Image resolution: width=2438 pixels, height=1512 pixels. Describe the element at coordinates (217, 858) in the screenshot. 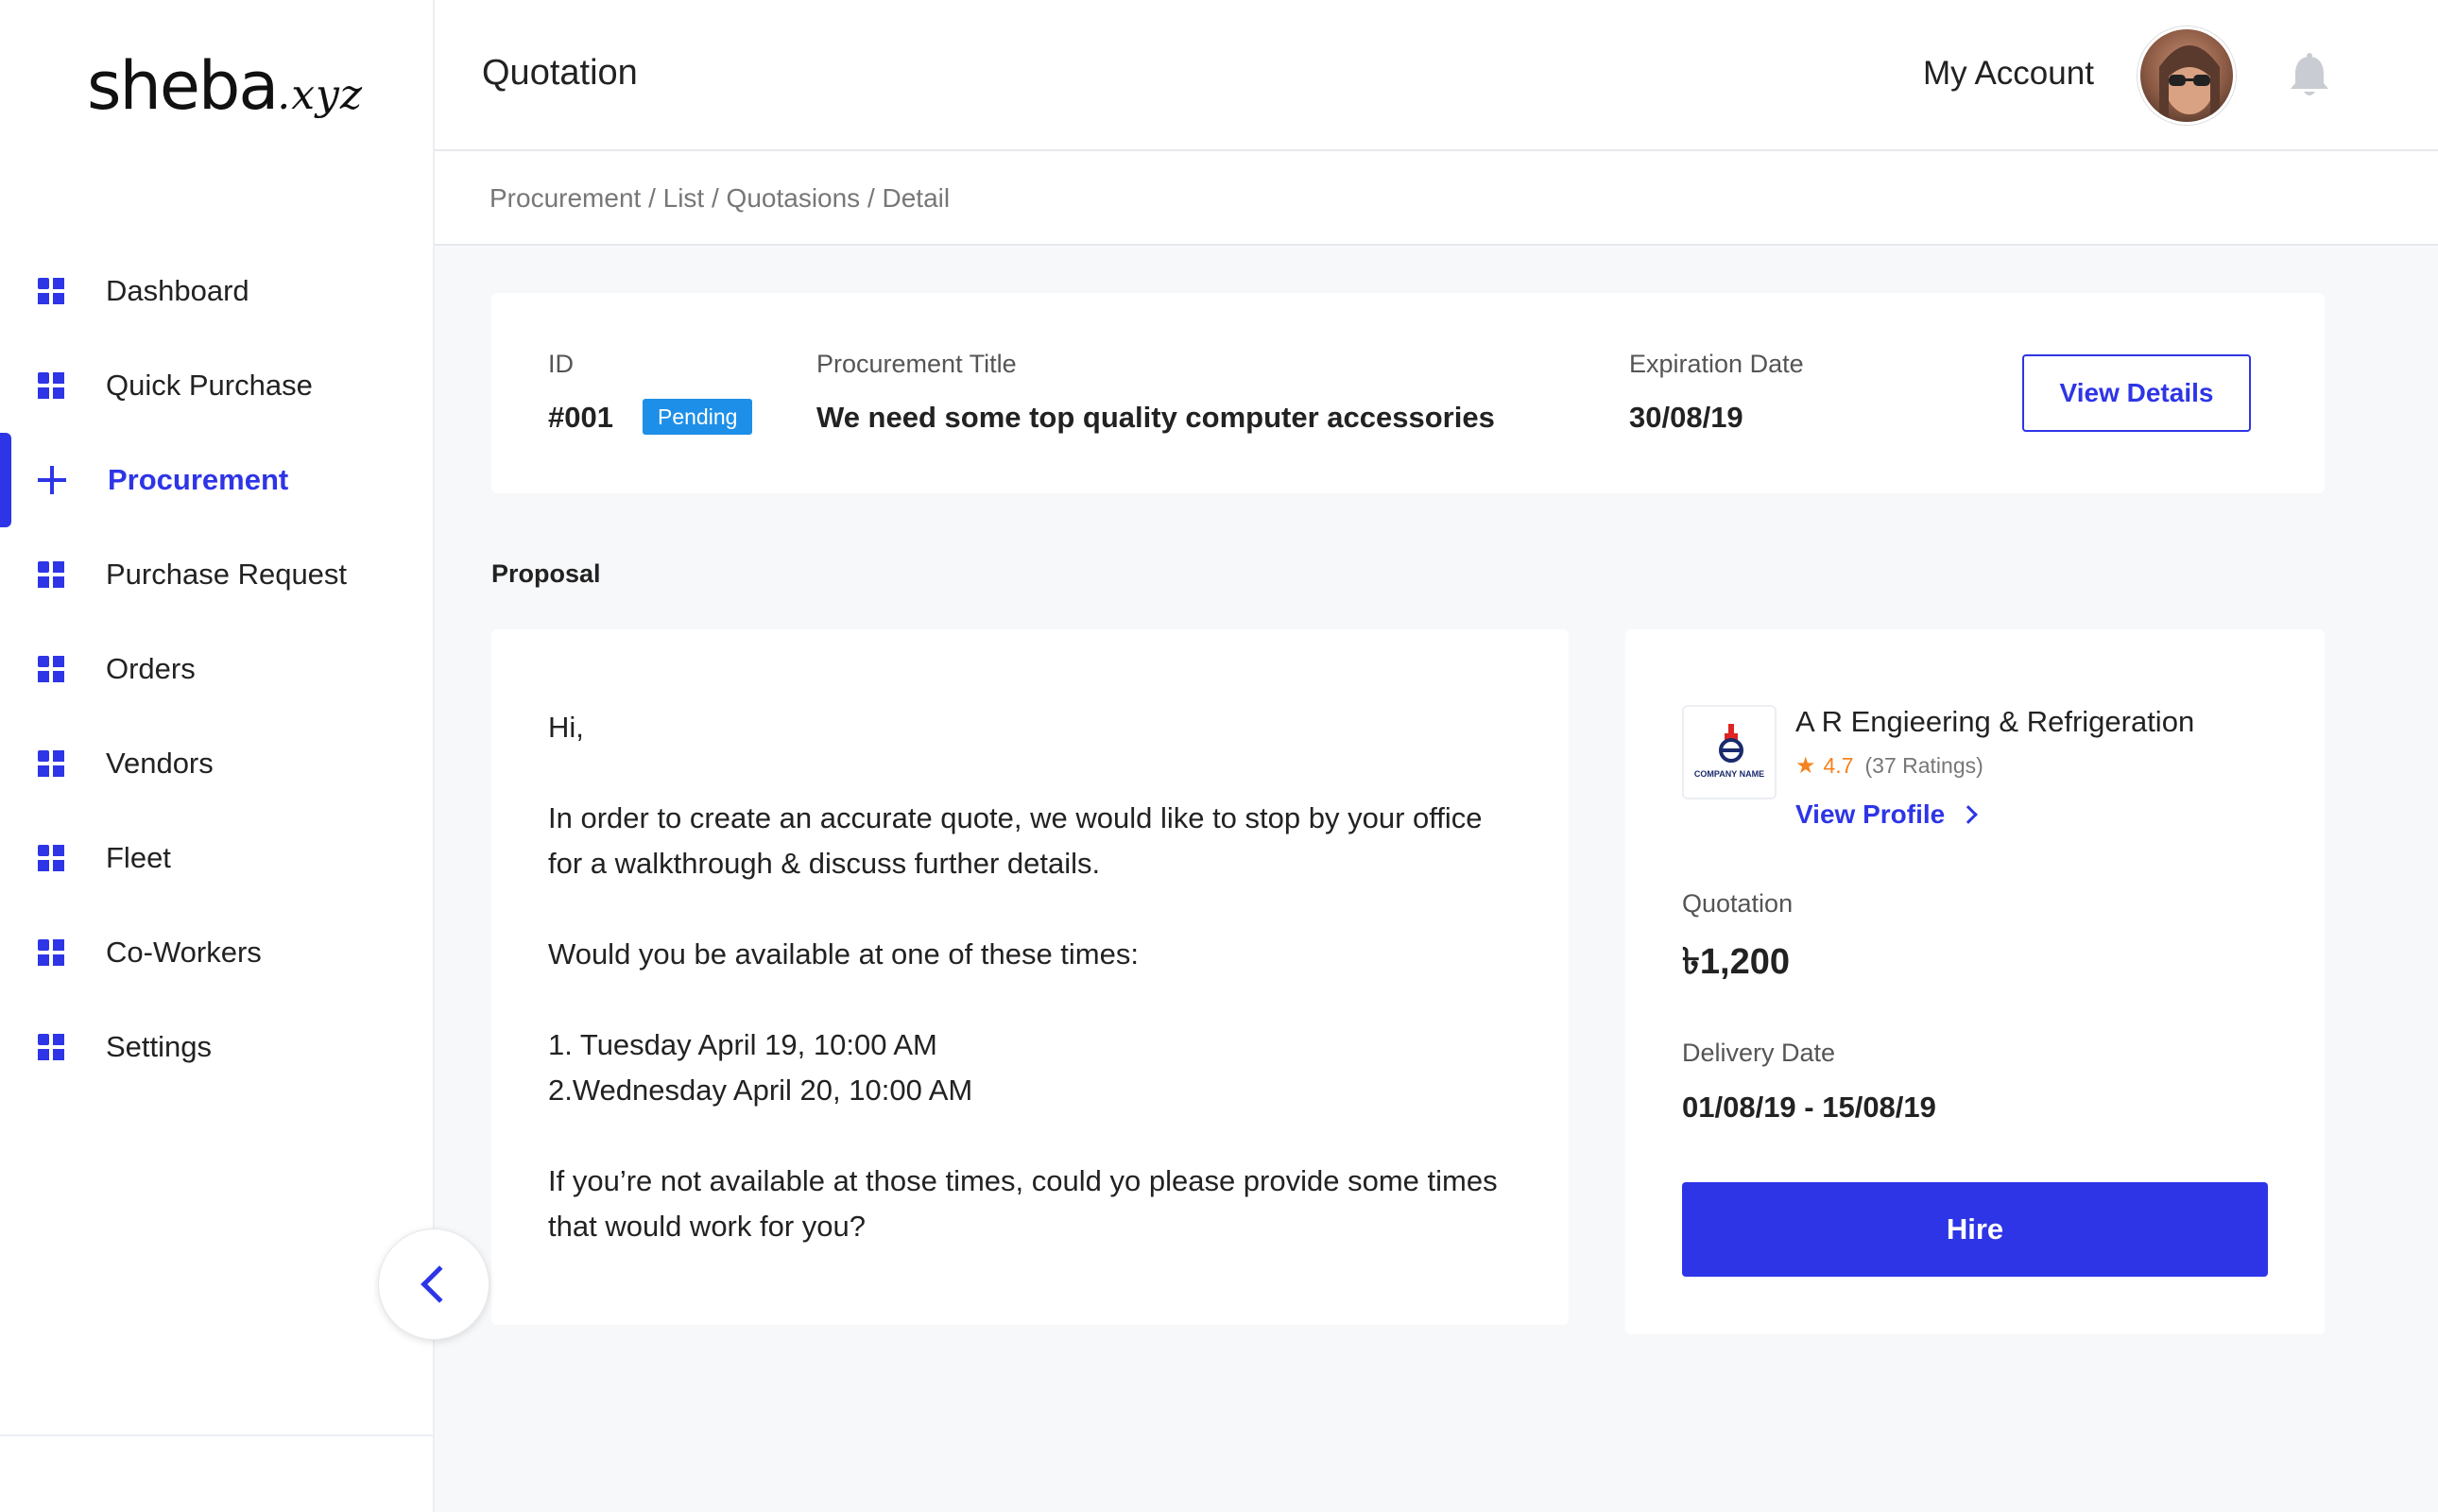

I see `sidebar-item-fleet: Fleet` at that location.